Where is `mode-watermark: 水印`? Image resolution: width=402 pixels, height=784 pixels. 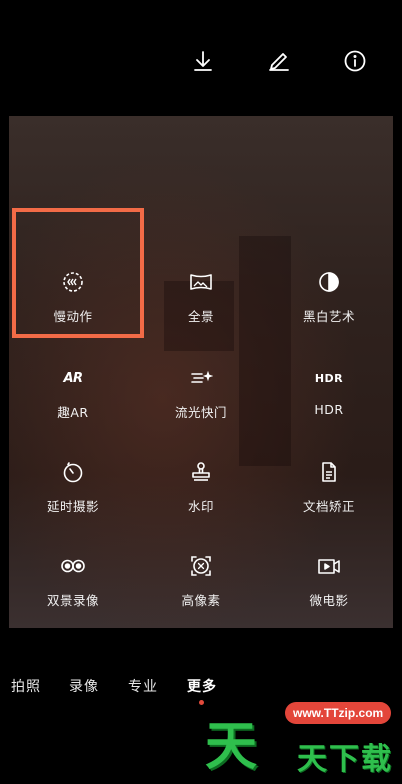 mode-watermark: 水印 is located at coordinates (201, 484).